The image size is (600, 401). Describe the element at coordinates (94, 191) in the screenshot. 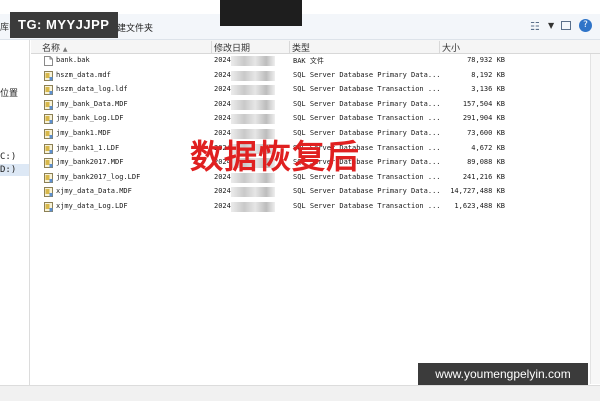

I see `file-name: xjmy_data_Data.MDF` at that location.